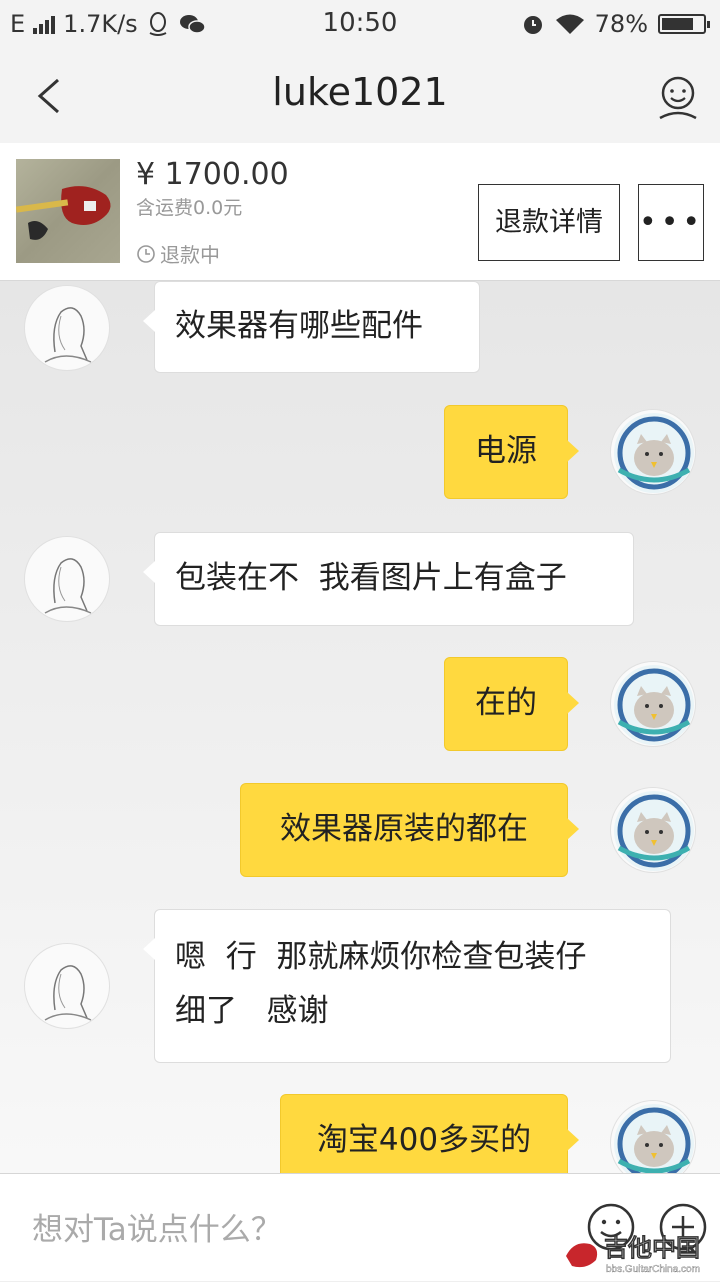  I want to click on message-line: 细了 感谢, so click(252, 1011).